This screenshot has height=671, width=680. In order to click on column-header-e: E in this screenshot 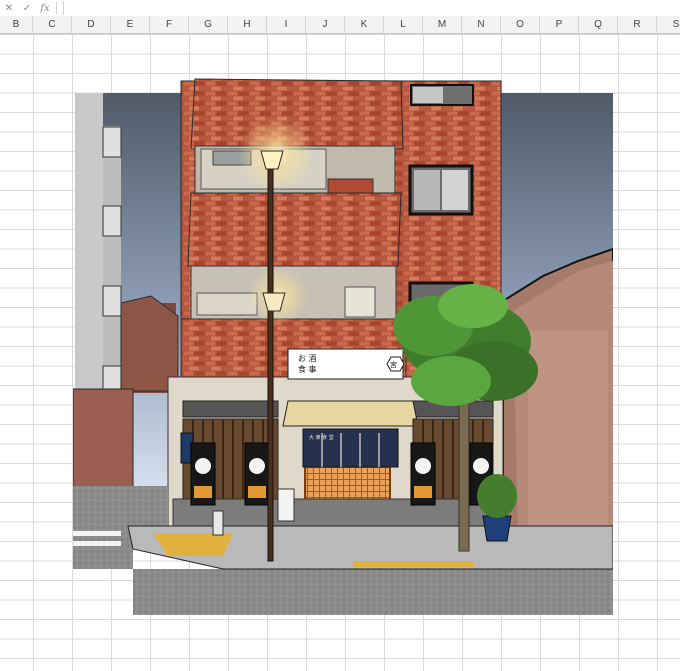, I will do `click(130, 24)`.